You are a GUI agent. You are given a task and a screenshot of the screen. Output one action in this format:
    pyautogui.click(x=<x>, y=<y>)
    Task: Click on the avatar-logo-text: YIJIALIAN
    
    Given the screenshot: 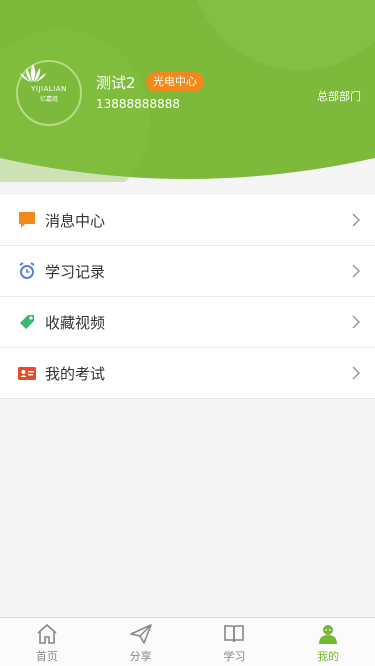 What is the action you would take?
    pyautogui.click(x=49, y=88)
    